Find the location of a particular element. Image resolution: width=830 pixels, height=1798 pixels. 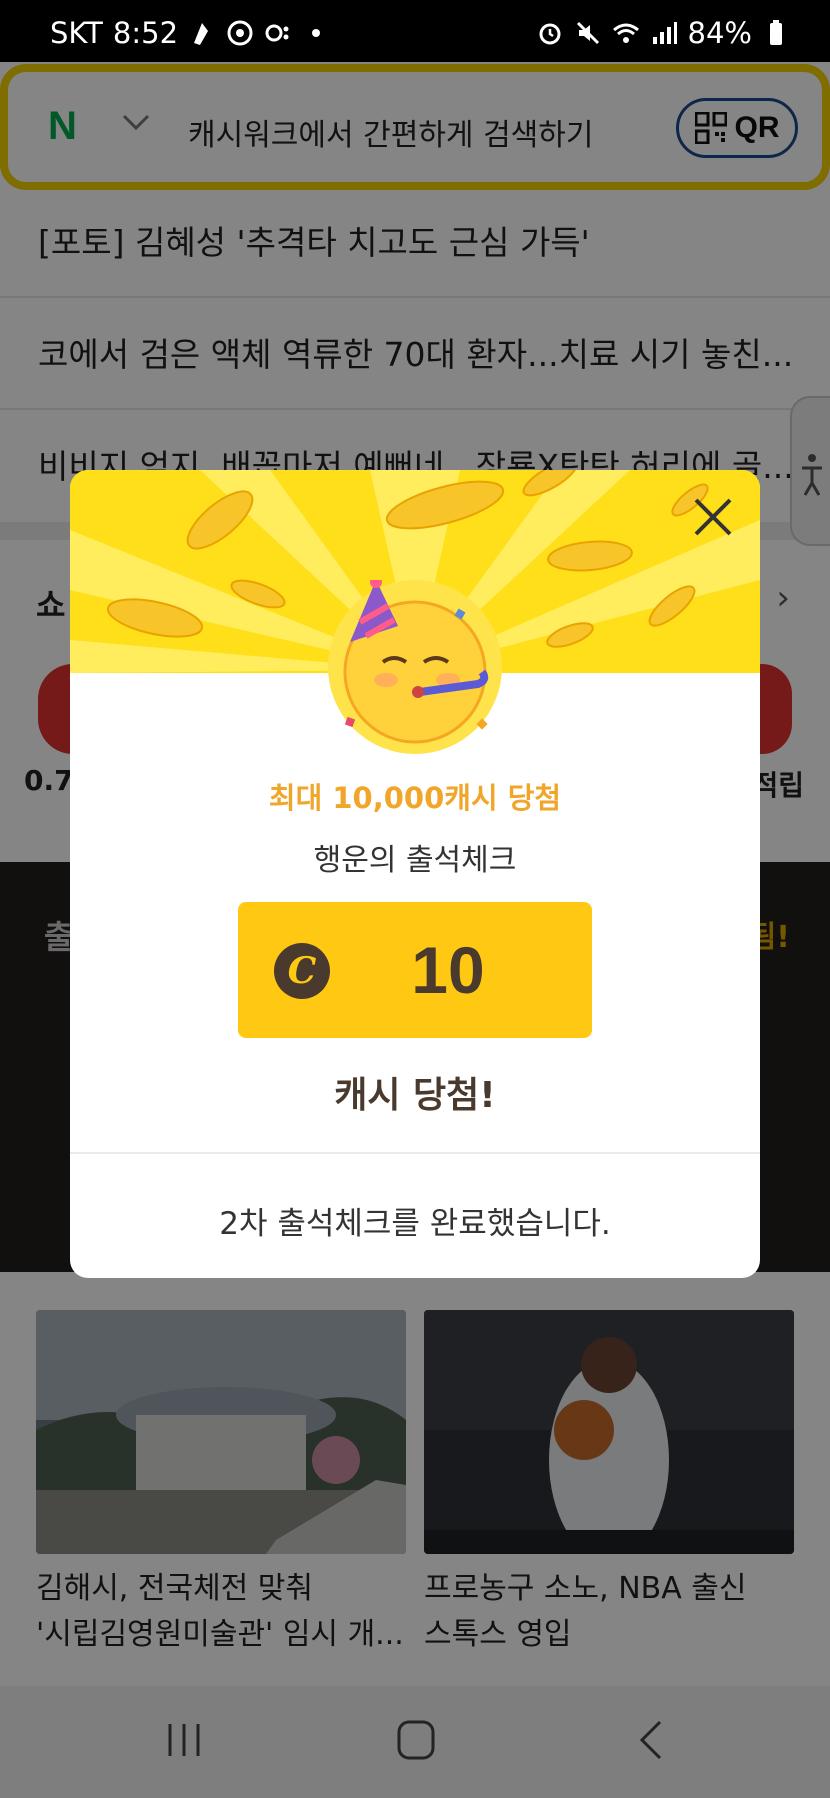

carrier-label: SKT is located at coordinates (76, 33).